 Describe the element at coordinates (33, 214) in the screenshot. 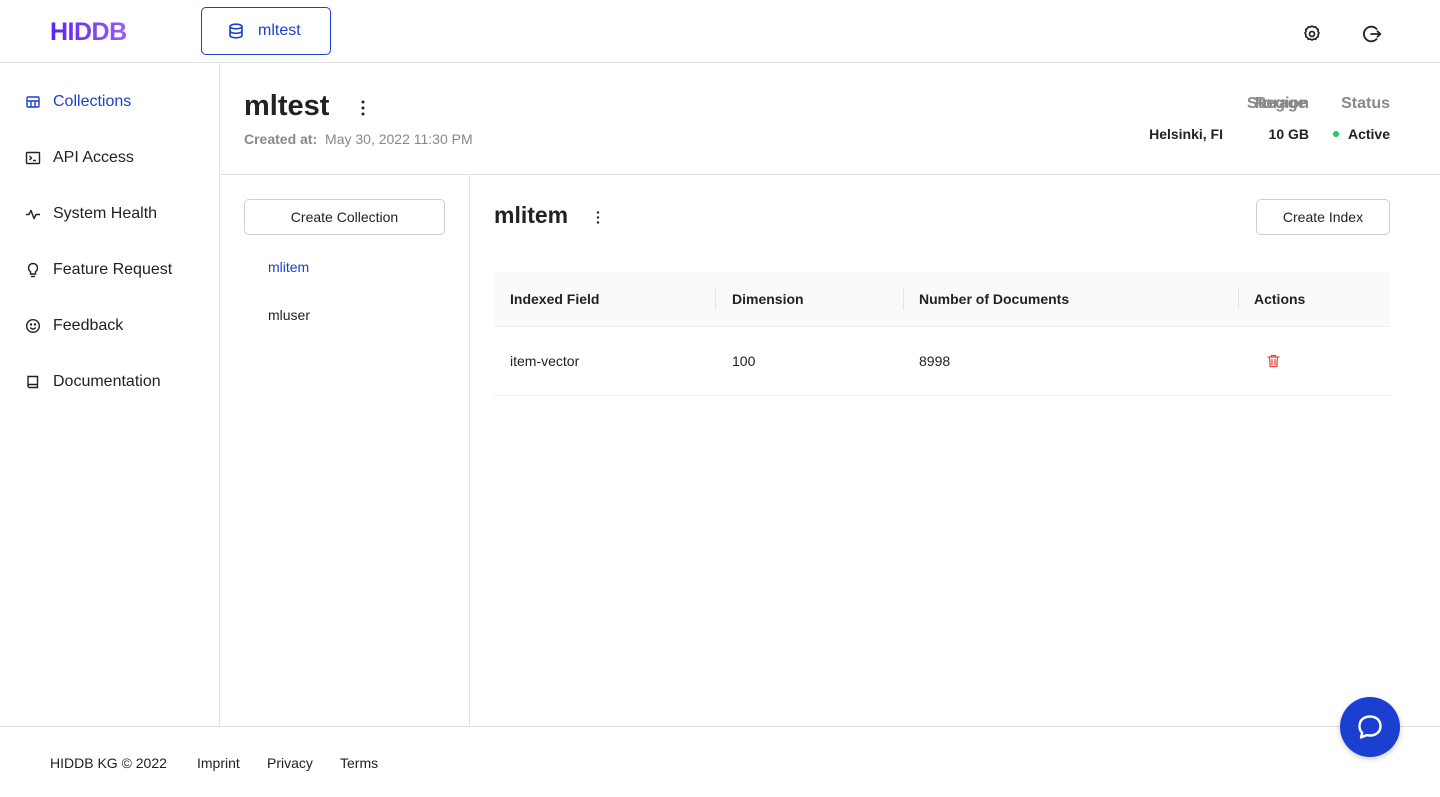

I see `pulse-icon` at that location.